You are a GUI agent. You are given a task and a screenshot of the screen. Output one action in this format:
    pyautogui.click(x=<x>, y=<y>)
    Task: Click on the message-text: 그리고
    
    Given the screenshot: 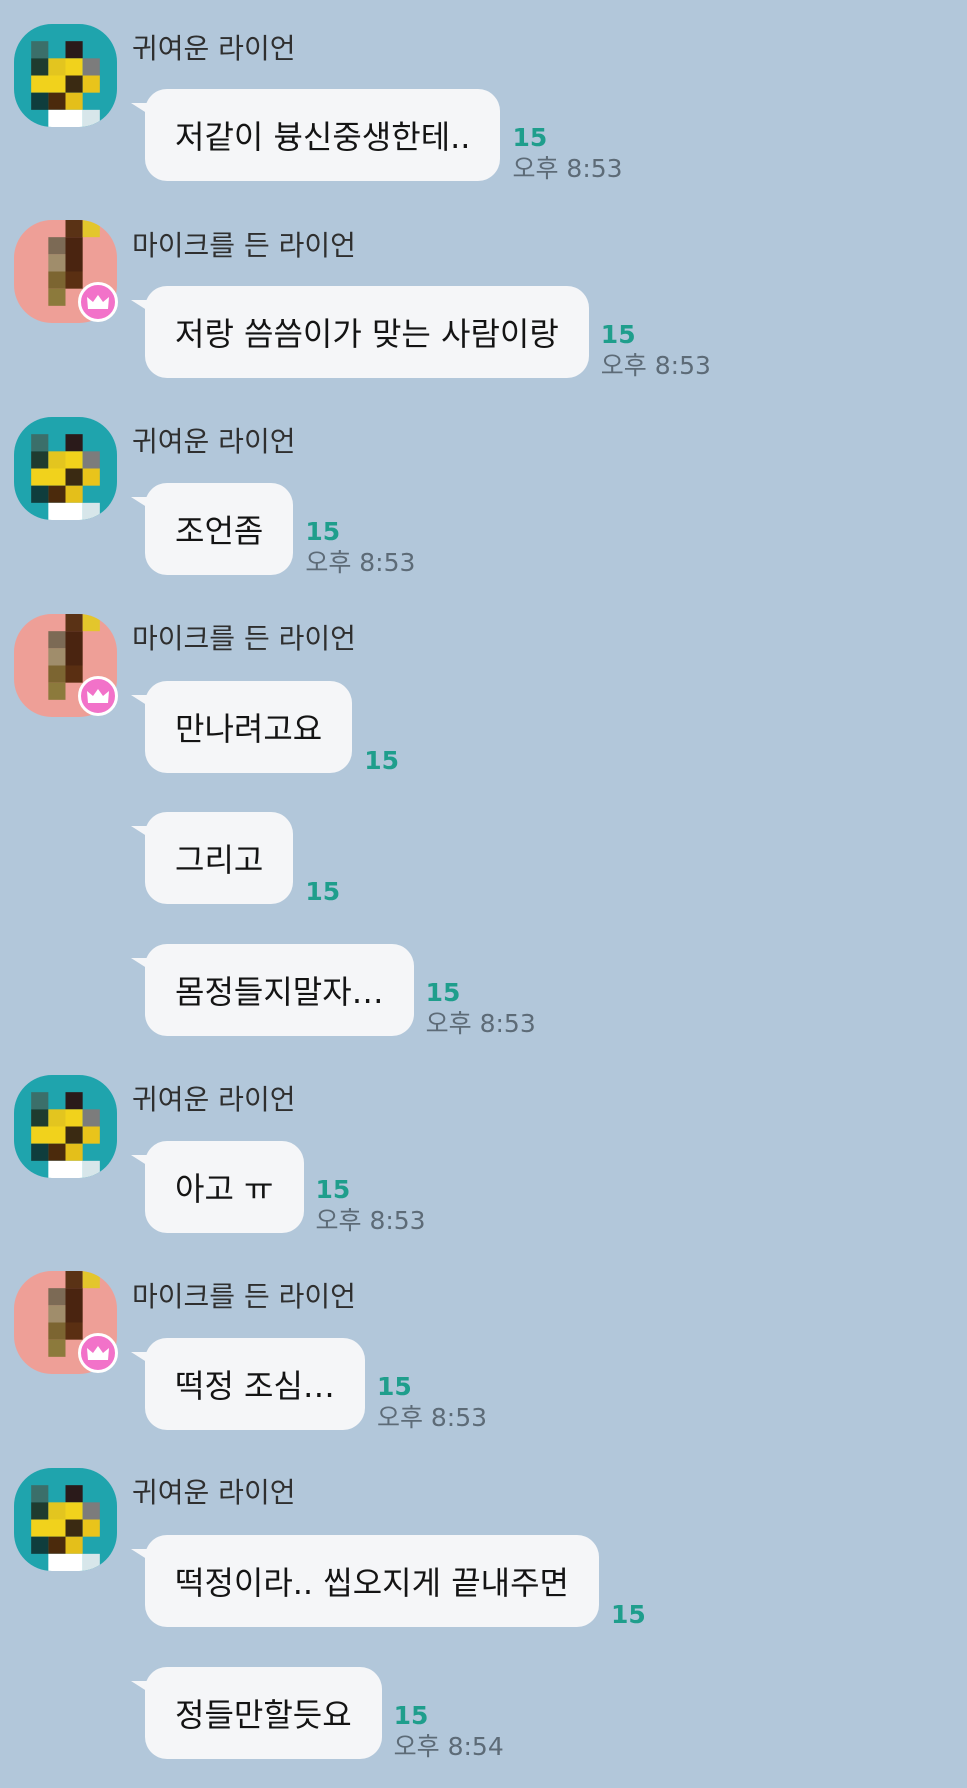 What is the action you would take?
    pyautogui.click(x=219, y=860)
    